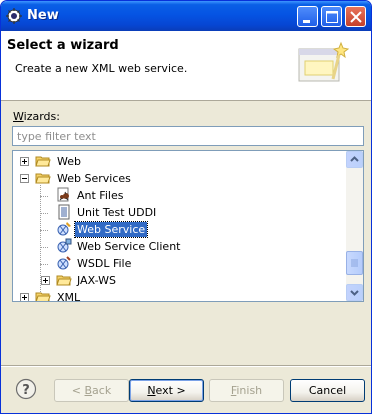 Image resolution: width=372 pixels, height=414 pixels. I want to click on next-button: Next >, so click(166, 390).